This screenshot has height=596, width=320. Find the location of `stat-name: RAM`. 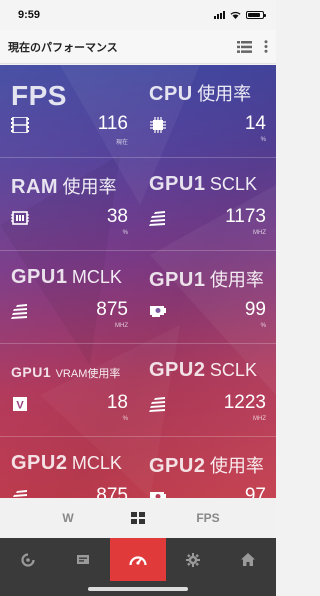

stat-name: RAM is located at coordinates (35, 187).